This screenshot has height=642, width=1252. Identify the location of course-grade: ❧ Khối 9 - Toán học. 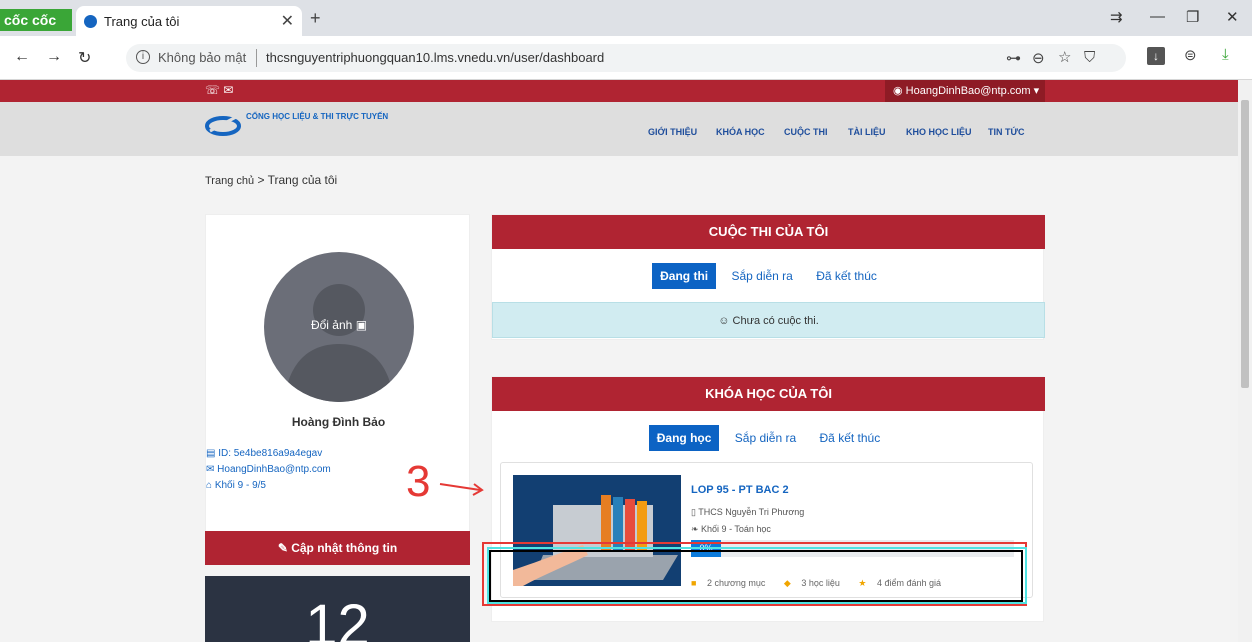
(731, 529).